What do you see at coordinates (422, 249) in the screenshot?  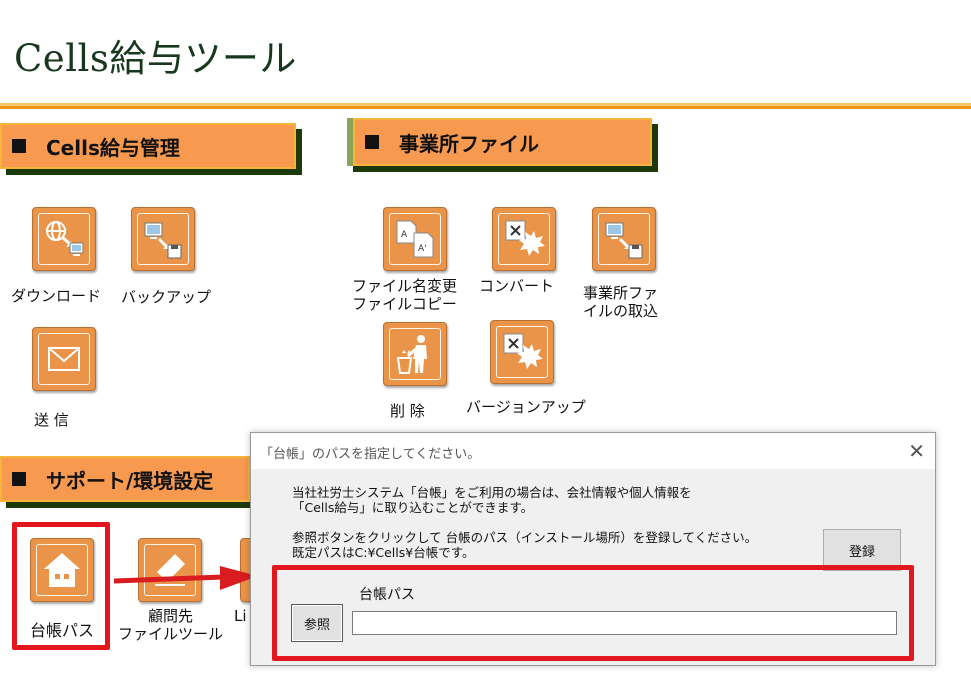 I see `svg-text: A'` at bounding box center [422, 249].